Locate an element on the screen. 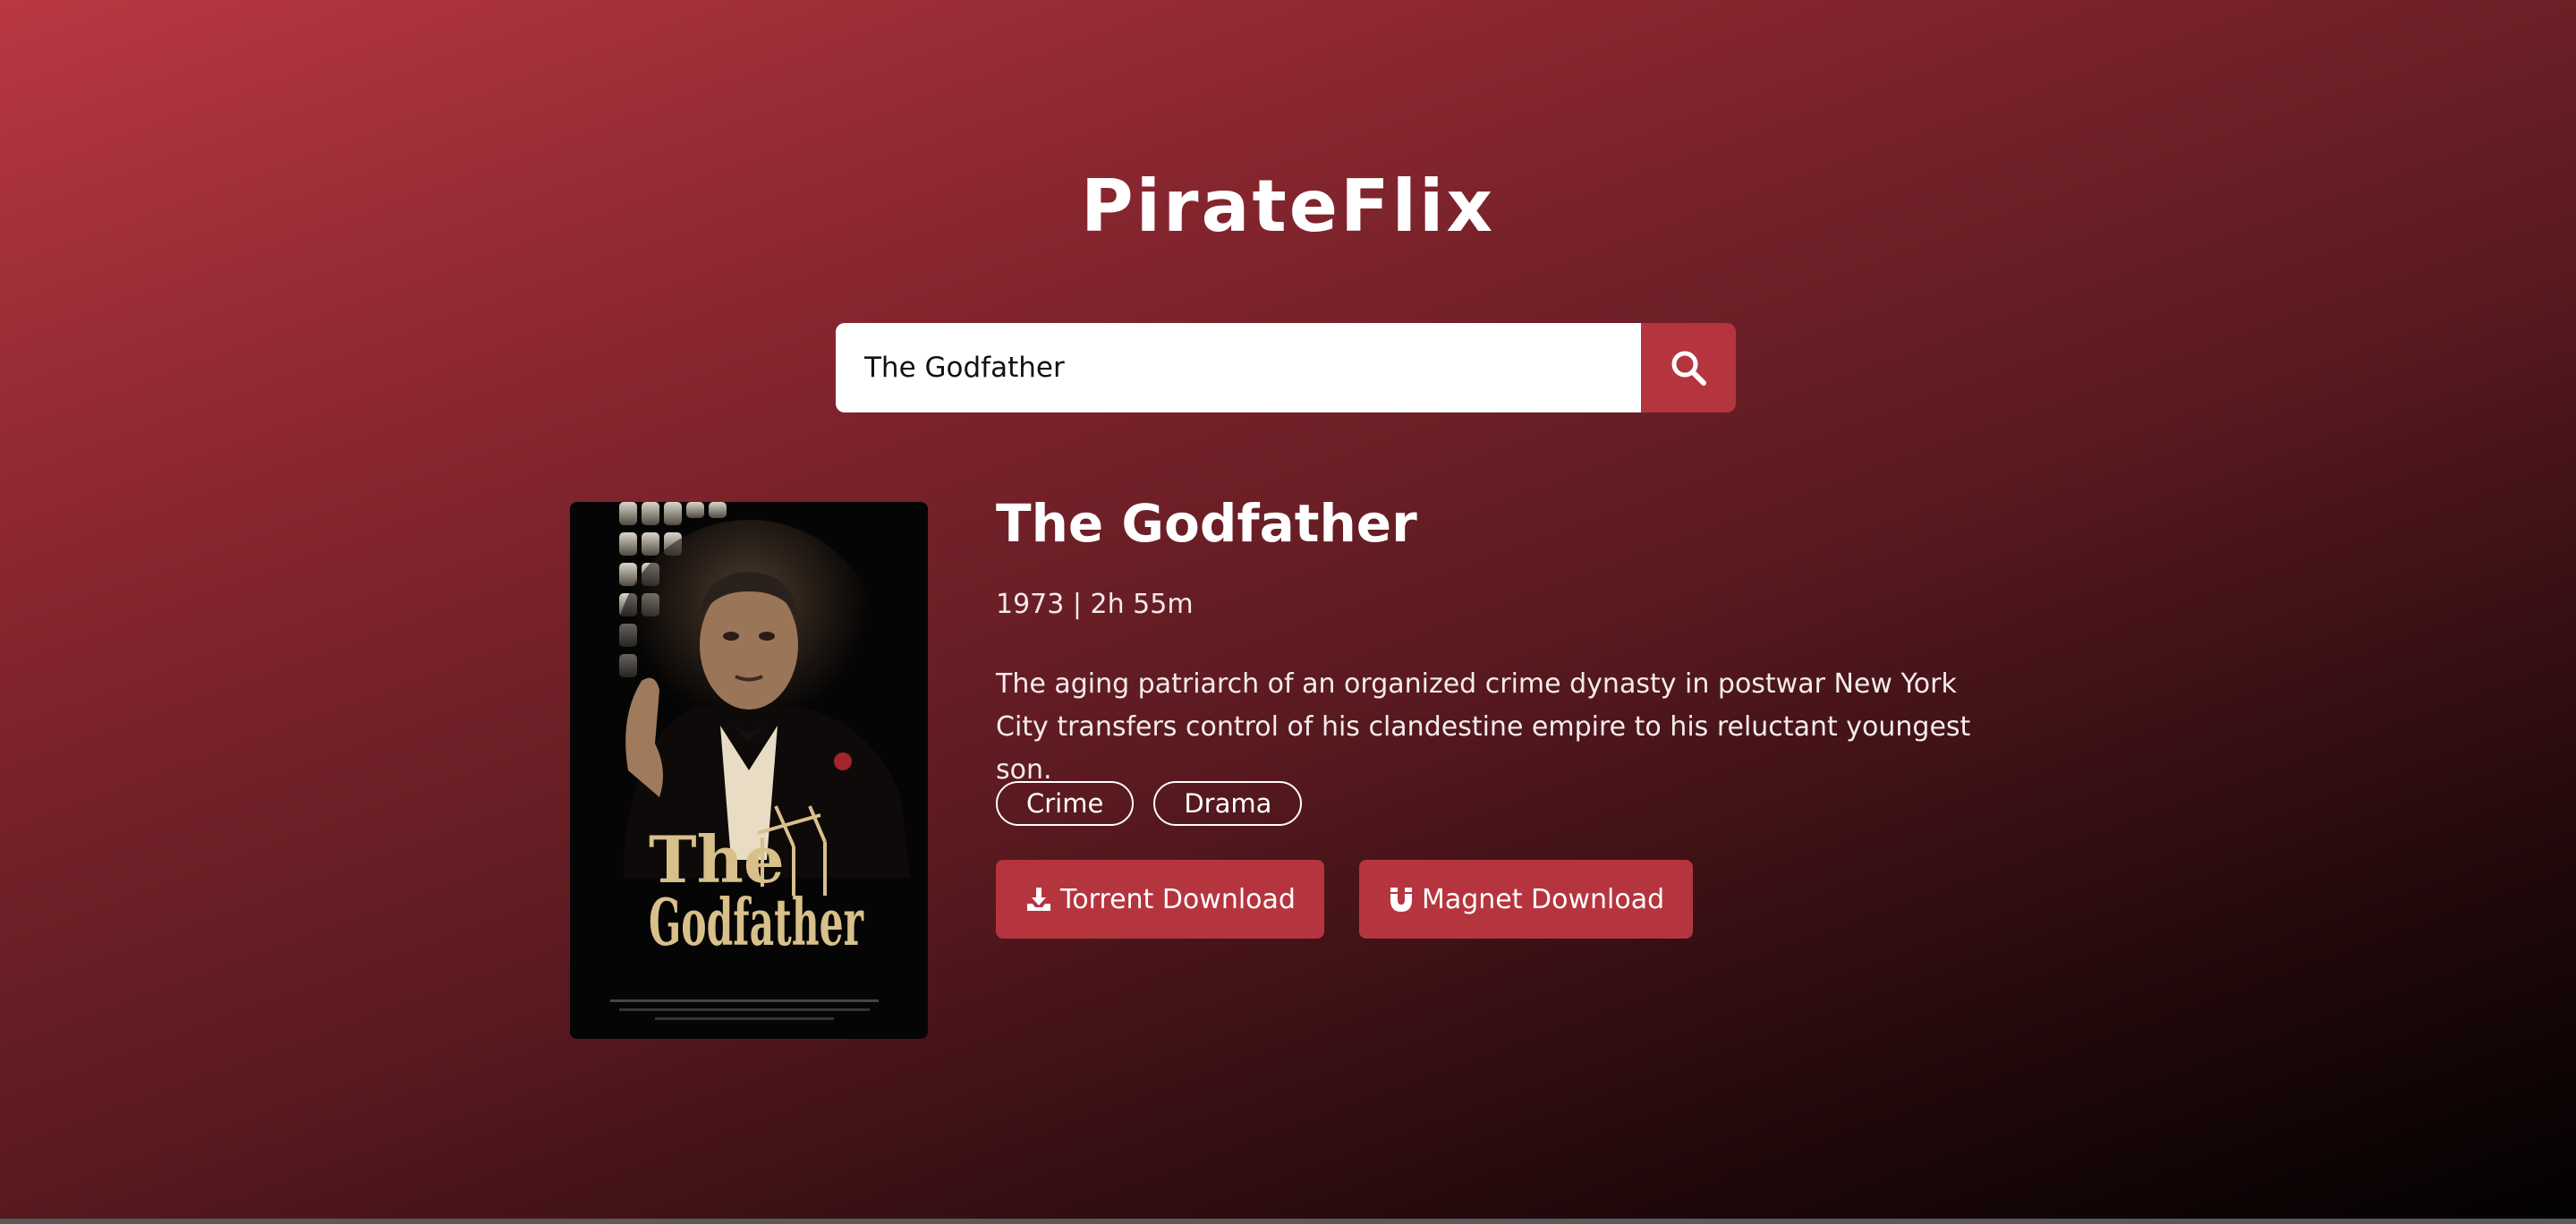 The height and width of the screenshot is (1224, 2576). movie-poster: The Godfather is located at coordinates (749, 770).